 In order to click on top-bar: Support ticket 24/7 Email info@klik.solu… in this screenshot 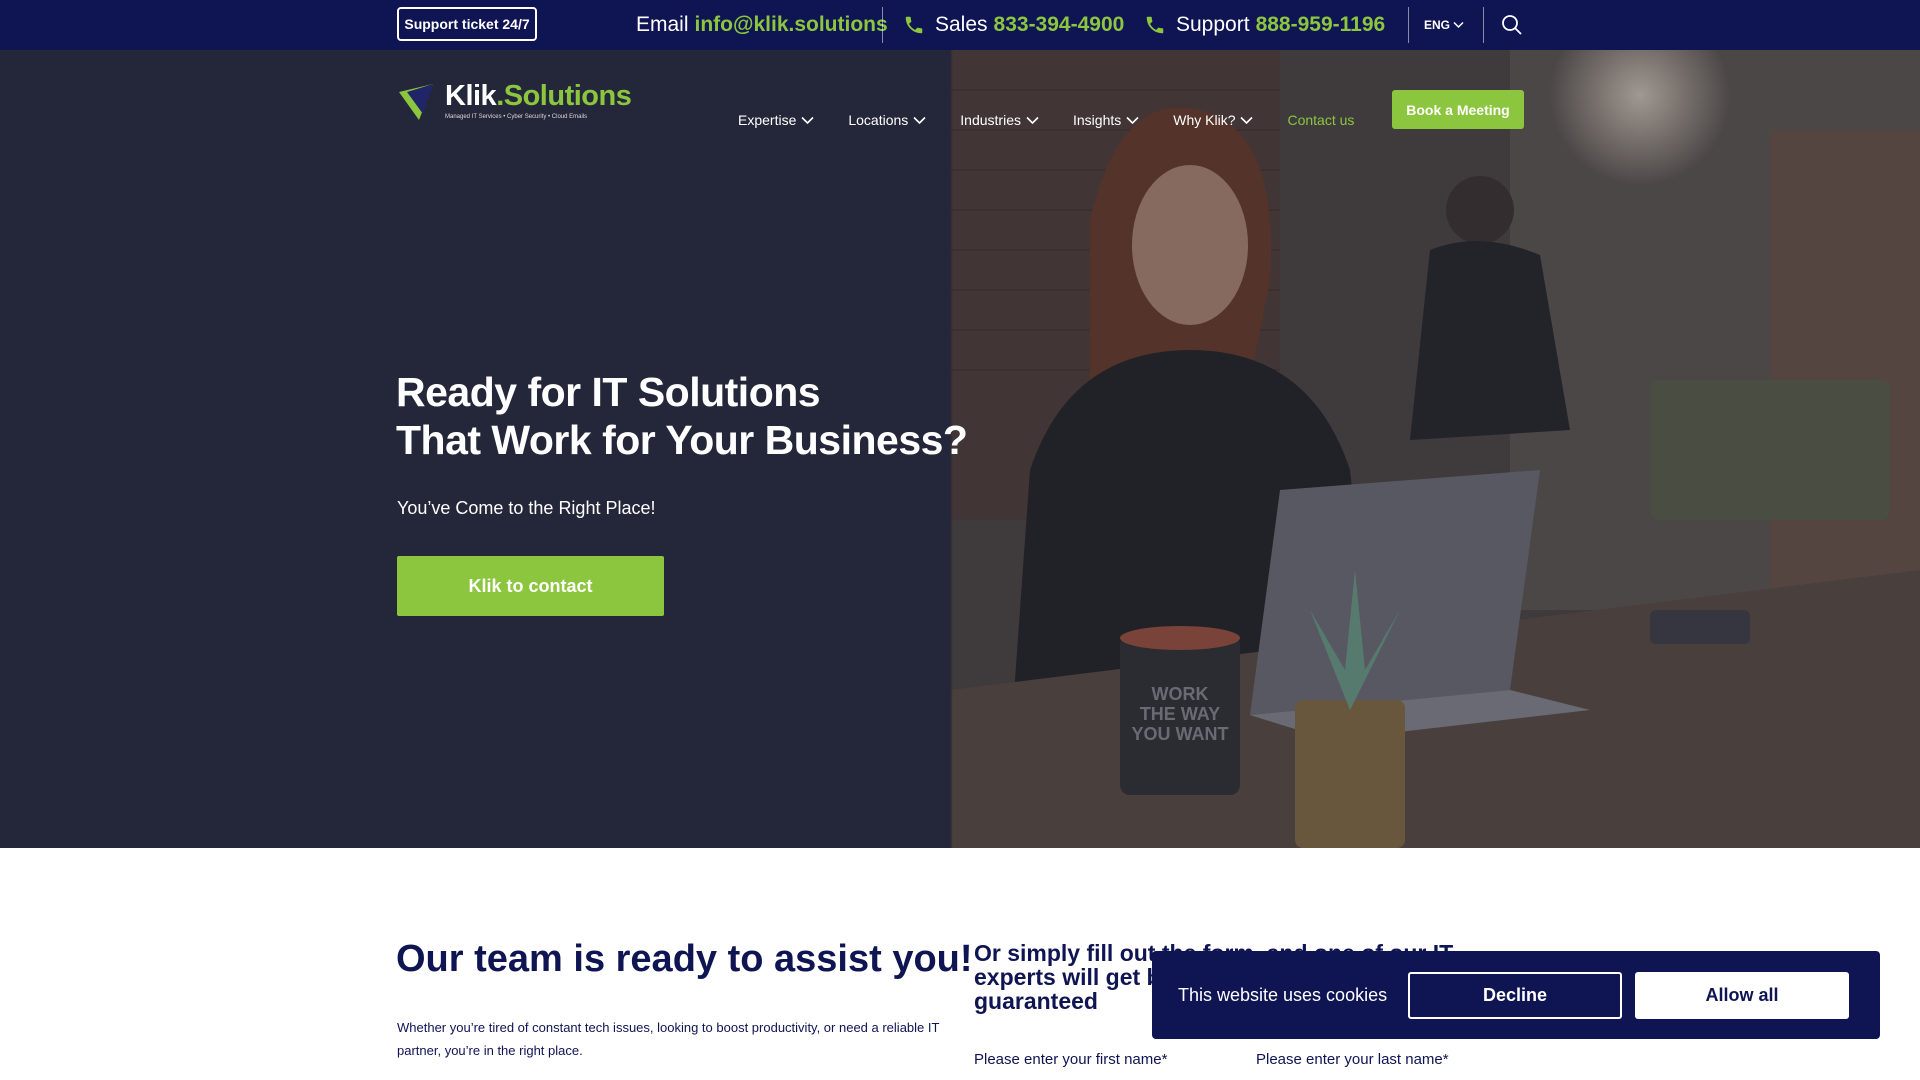, I will do `click(960, 25)`.